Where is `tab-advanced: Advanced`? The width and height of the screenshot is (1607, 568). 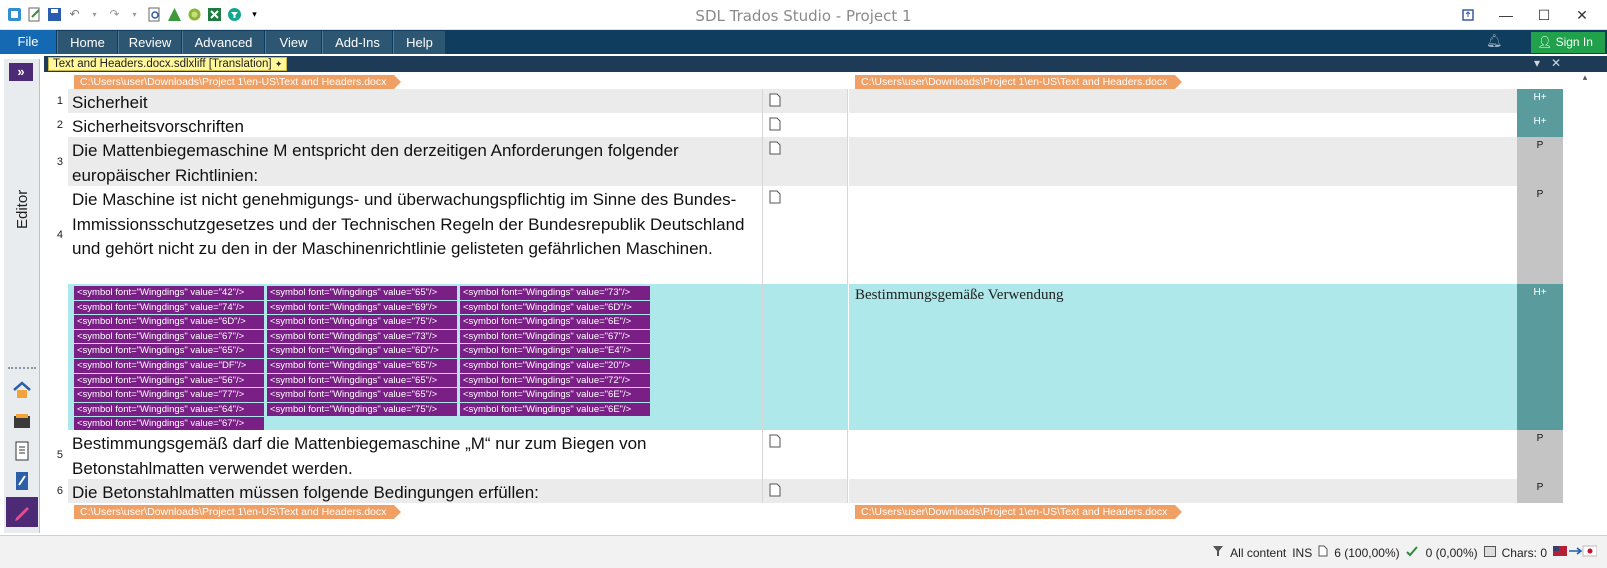 tab-advanced: Advanced is located at coordinates (223, 42).